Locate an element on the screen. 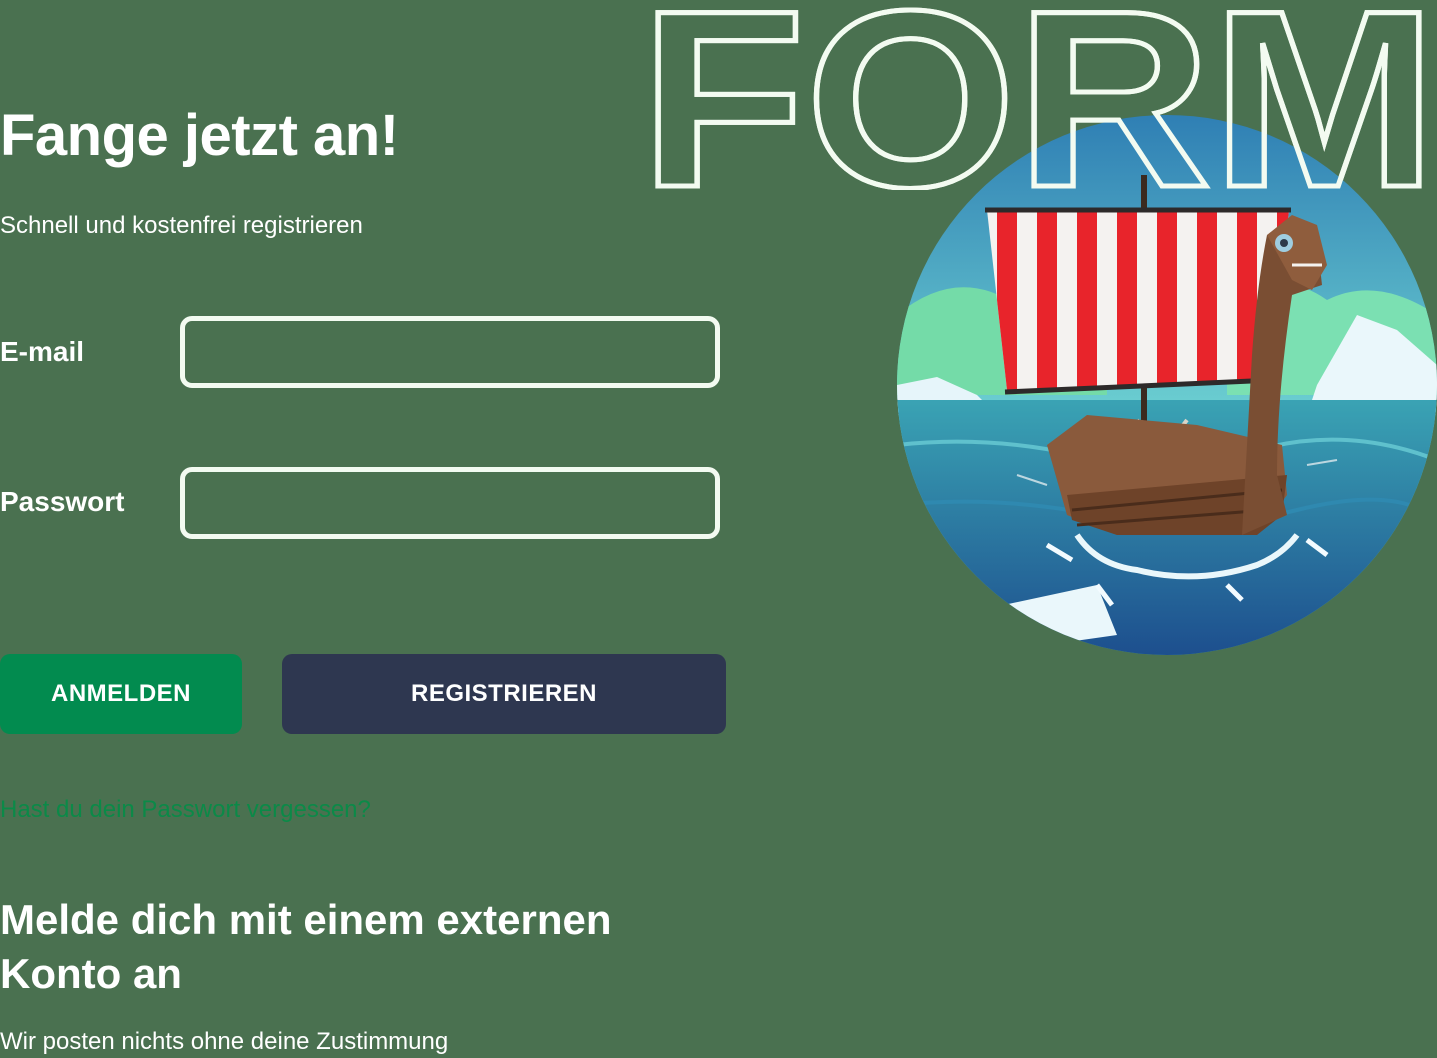  external-login-title: Melde dich mit einem externen Konto an is located at coordinates (306, 946).